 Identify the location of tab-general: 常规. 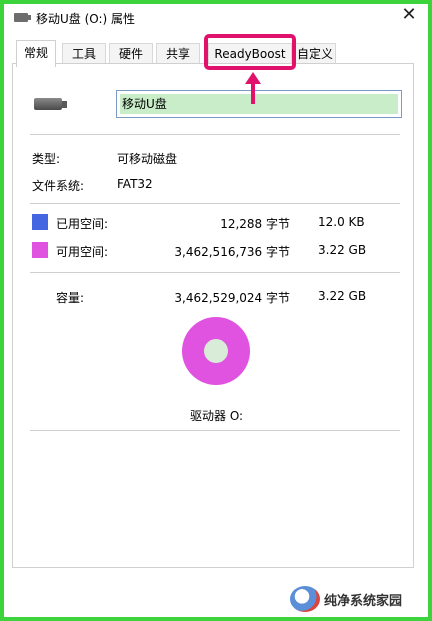
(36, 53).